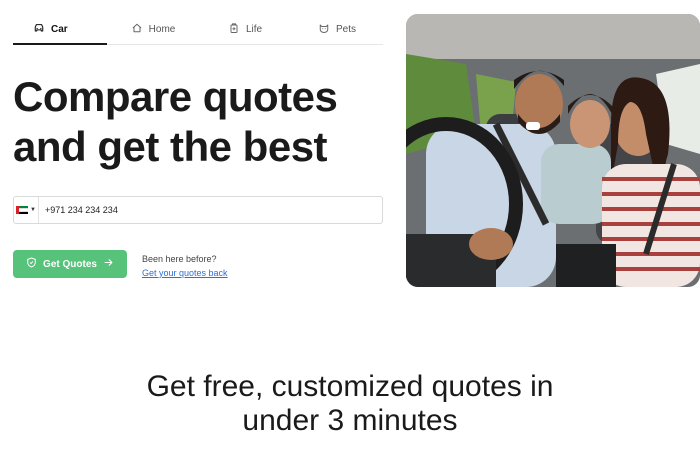 The height and width of the screenshot is (450, 700). Describe the element at coordinates (203, 122) in the screenshot. I see `page-title: Compare quotes and get the best` at that location.